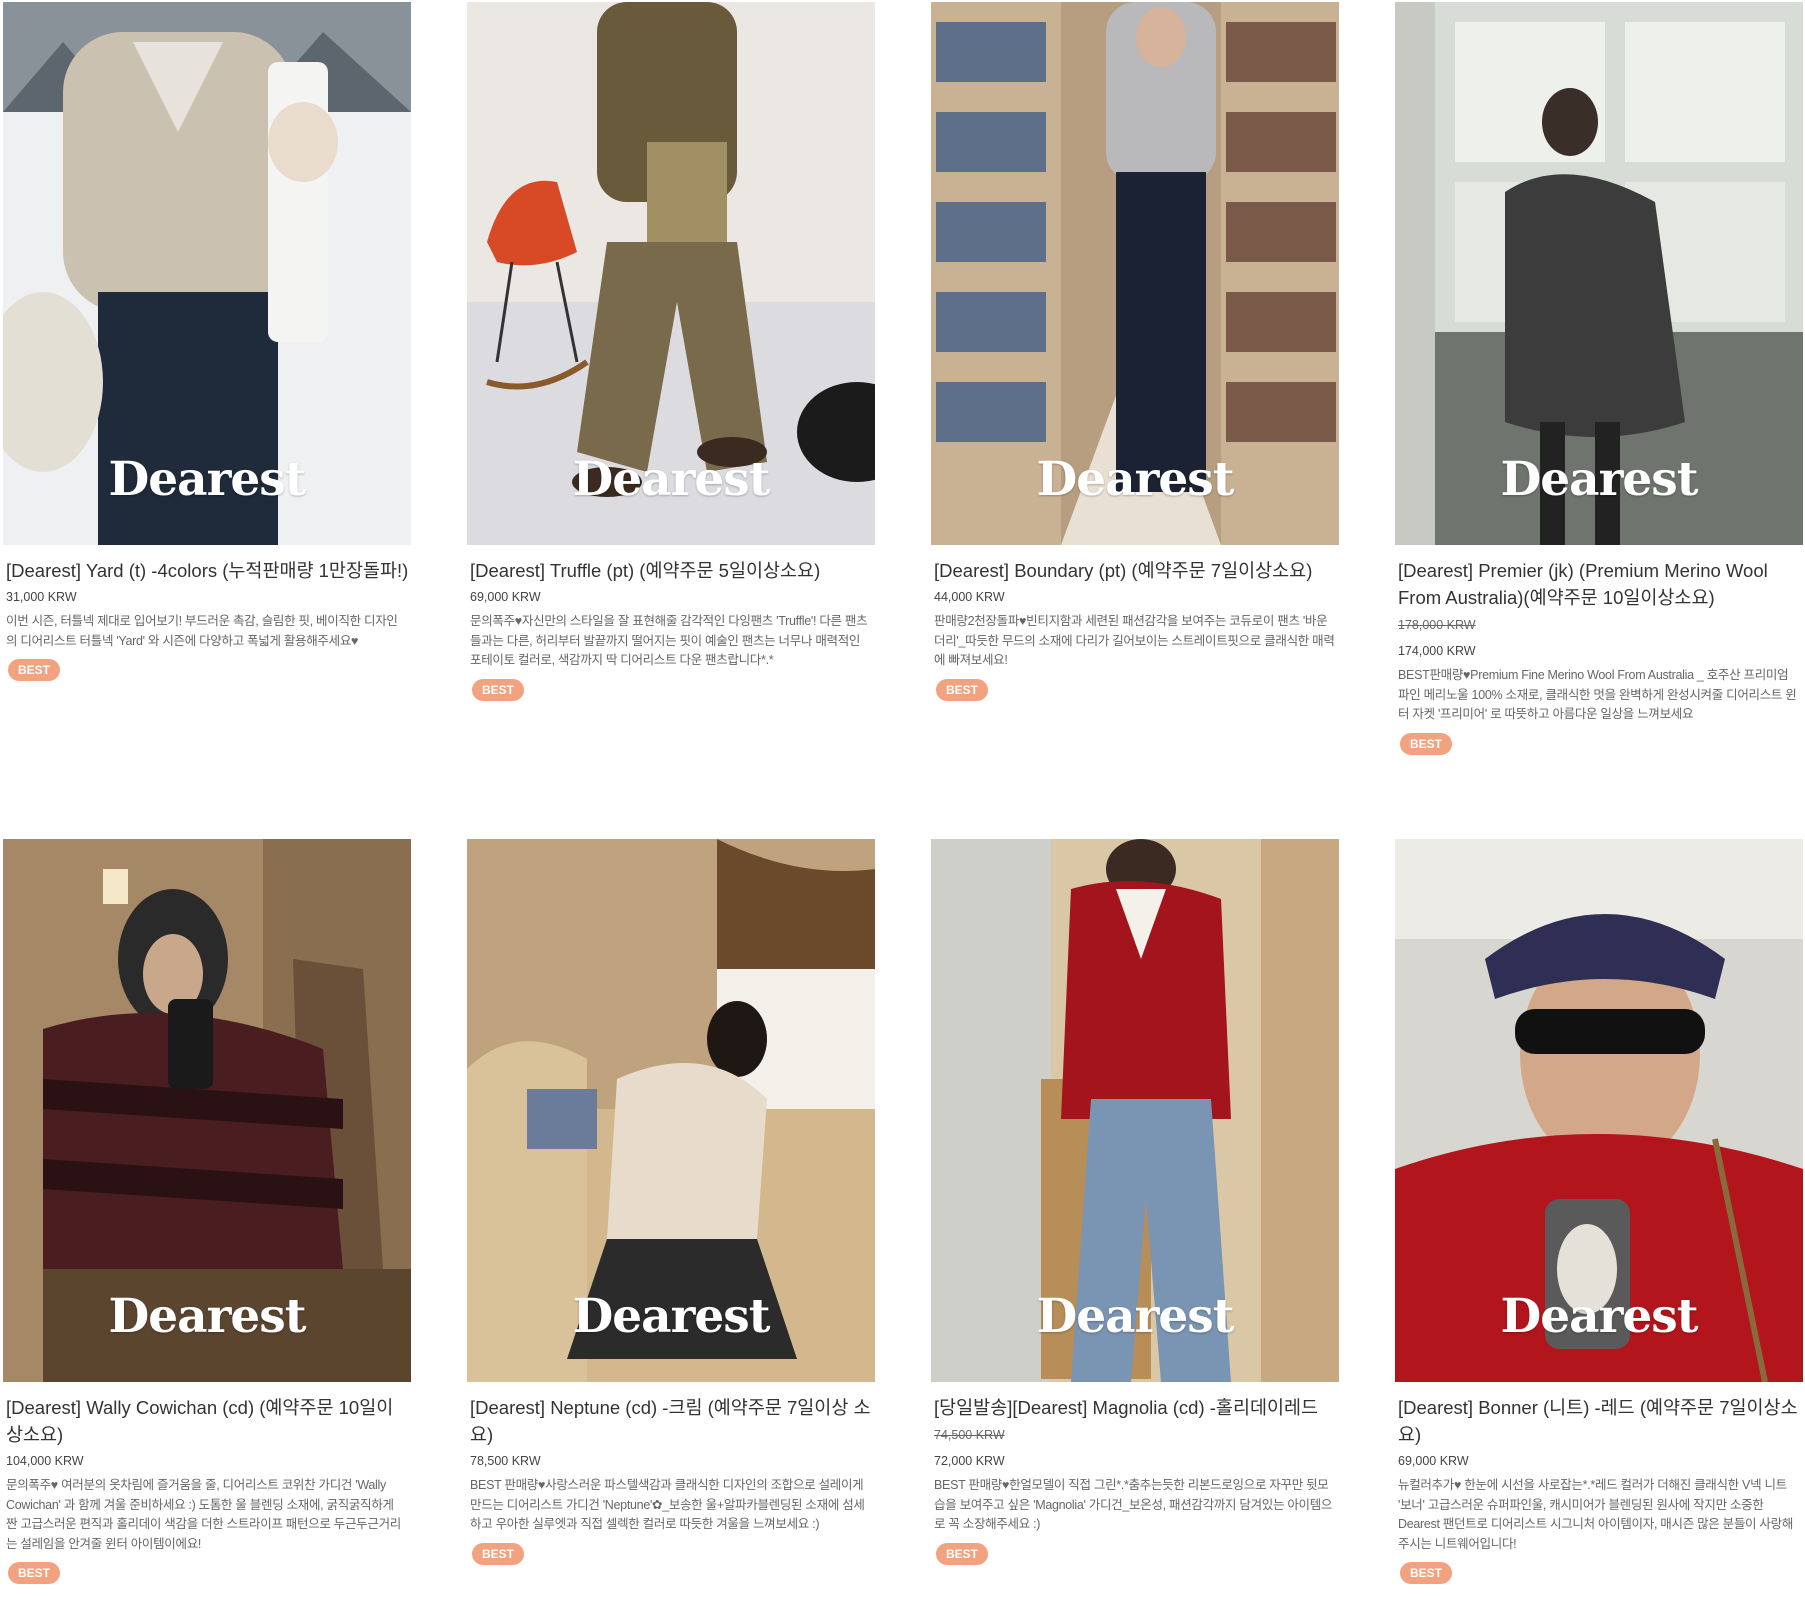 Image resolution: width=1805 pixels, height=1597 pixels. Describe the element at coordinates (969, 597) in the screenshot. I see `product-price: 44,000 KRW` at that location.